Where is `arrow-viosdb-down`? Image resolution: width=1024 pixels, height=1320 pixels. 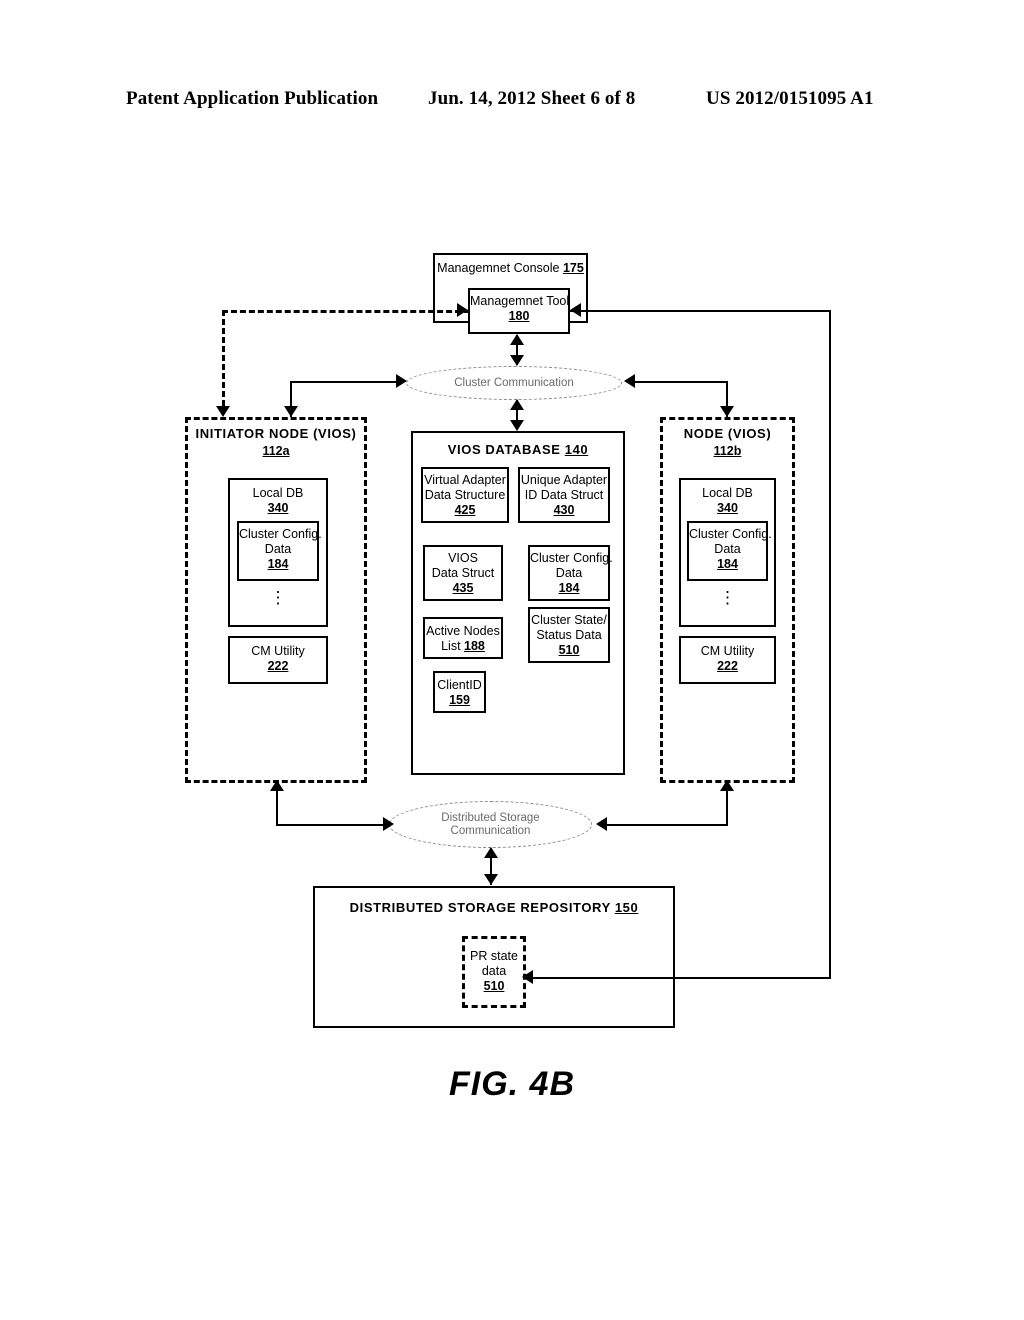 arrow-viosdb-down is located at coordinates (517, 425).